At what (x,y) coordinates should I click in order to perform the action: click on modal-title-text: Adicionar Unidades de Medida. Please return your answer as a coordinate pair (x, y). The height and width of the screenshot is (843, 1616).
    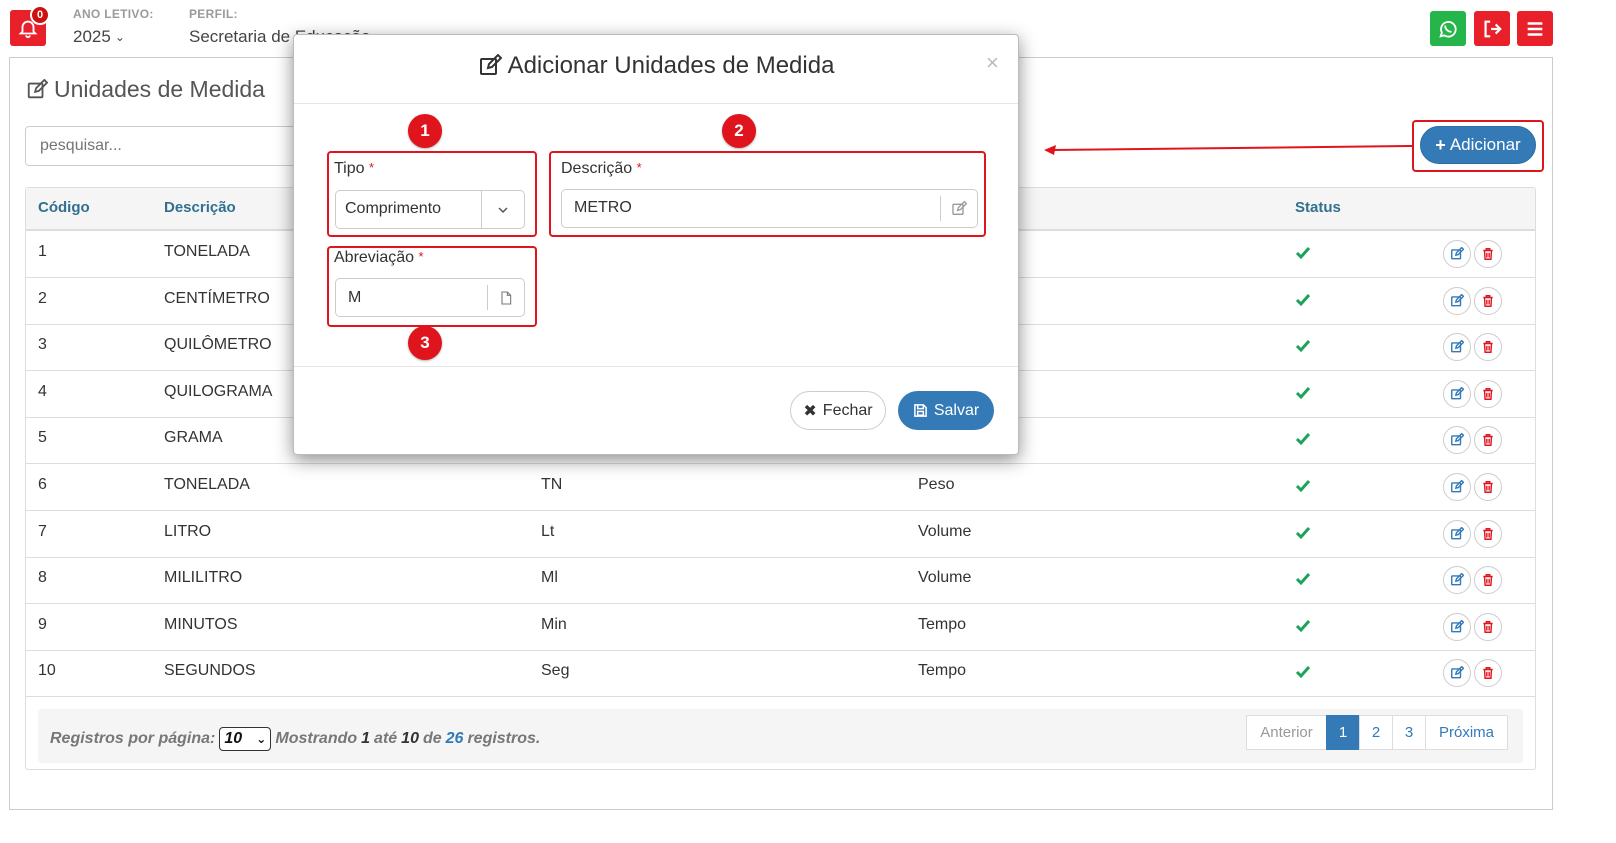
    Looking at the image, I should click on (671, 65).